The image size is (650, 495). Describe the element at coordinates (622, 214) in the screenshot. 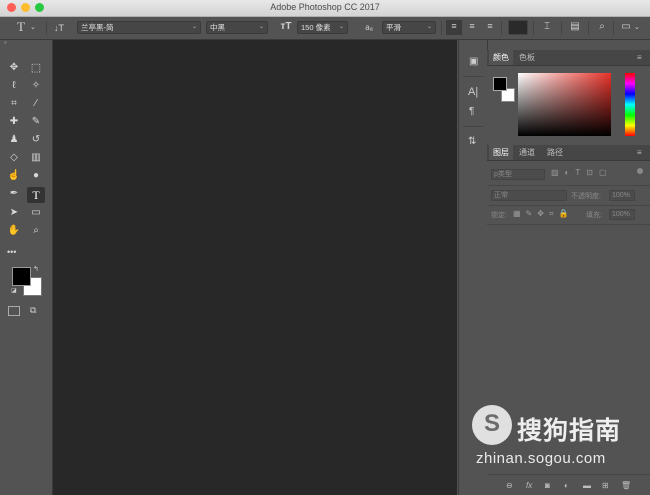

I see `fill-field: 100%` at that location.